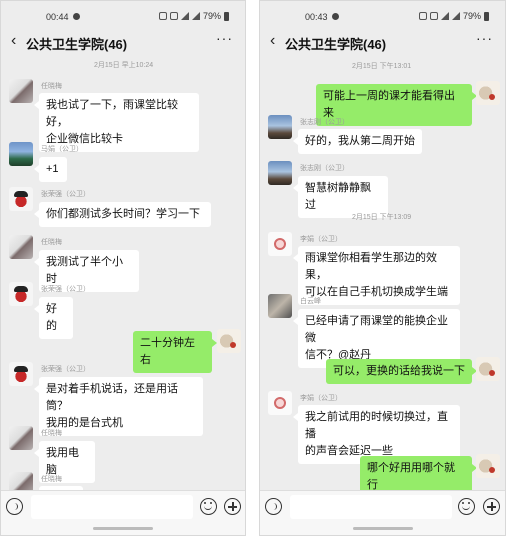  What do you see at coordinates (382, 15) in the screenshot?
I see `status-bar: 00:43 79%` at bounding box center [382, 15].